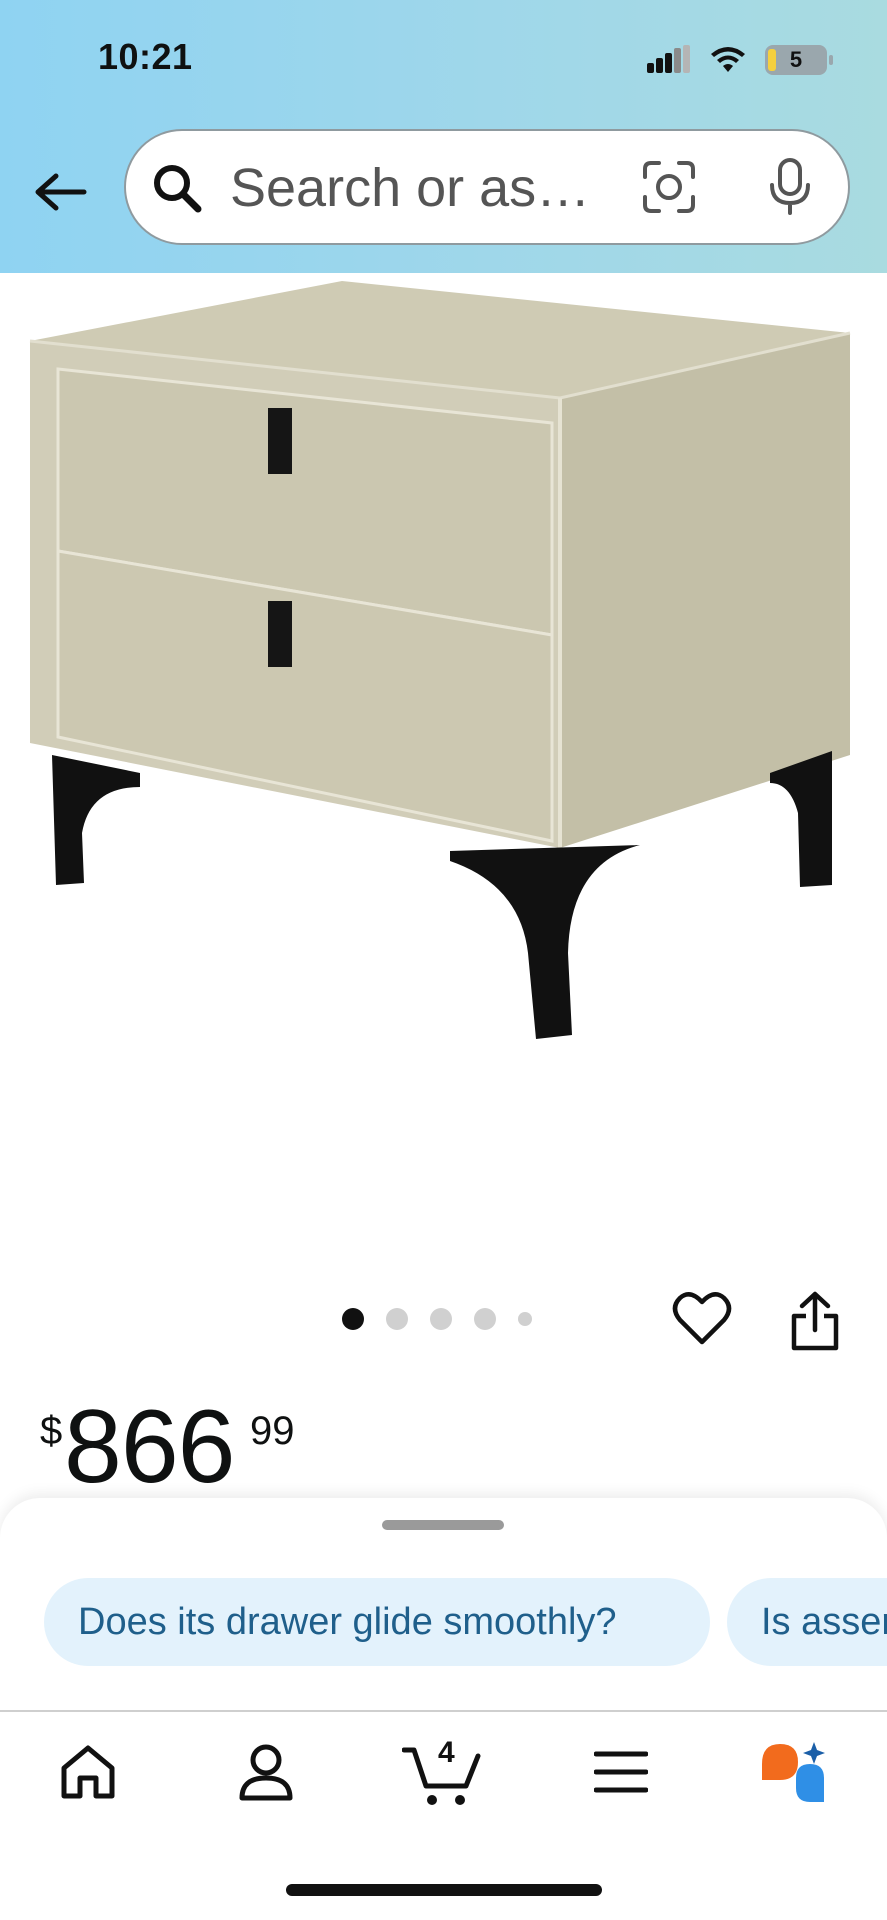 This screenshot has width=887, height=1920. What do you see at coordinates (377, 1622) in the screenshot?
I see `suggestion-chip: Does its drawer glide smoothly?` at bounding box center [377, 1622].